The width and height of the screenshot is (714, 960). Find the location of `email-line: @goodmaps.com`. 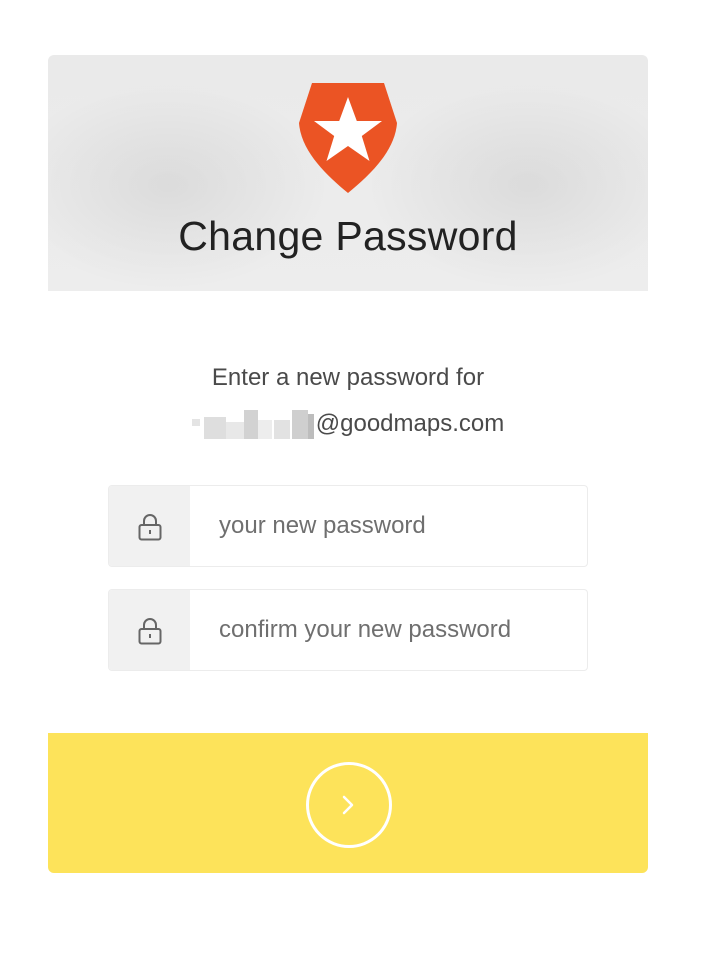

email-line: @goodmaps.com is located at coordinates (348, 424).